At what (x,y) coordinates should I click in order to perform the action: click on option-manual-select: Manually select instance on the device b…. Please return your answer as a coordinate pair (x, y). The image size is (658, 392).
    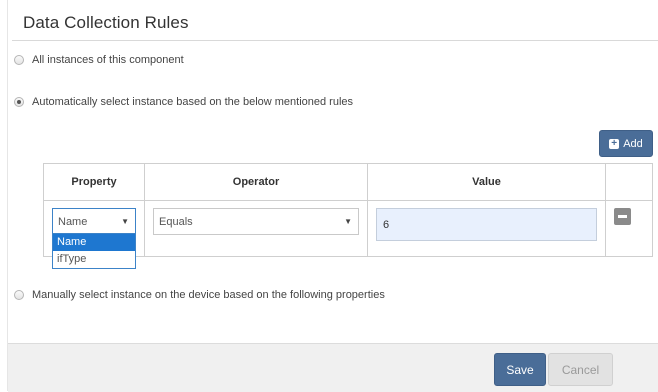
    Looking at the image, I should click on (199, 295).